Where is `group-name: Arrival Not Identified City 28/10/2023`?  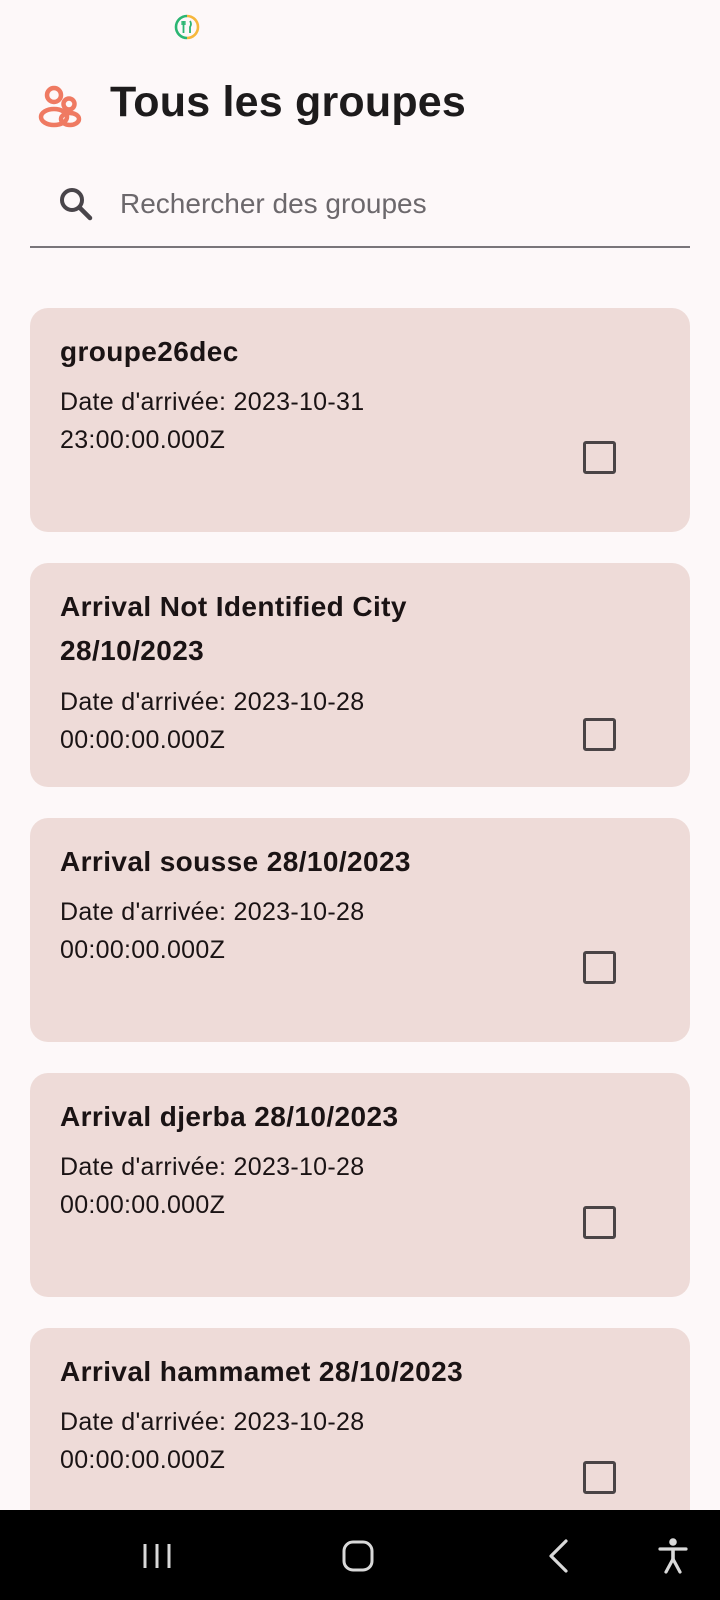 group-name: Arrival Not Identified City 28/10/2023 is located at coordinates (233, 628).